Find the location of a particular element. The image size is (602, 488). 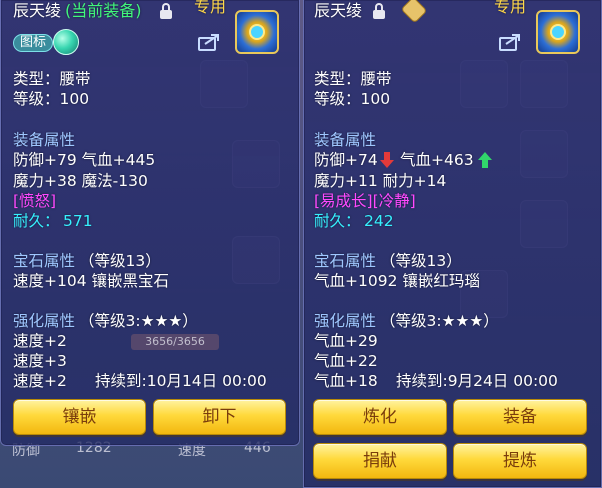

enhance-duration: 持续到:9月24日 00:00 is located at coordinates (477, 381).